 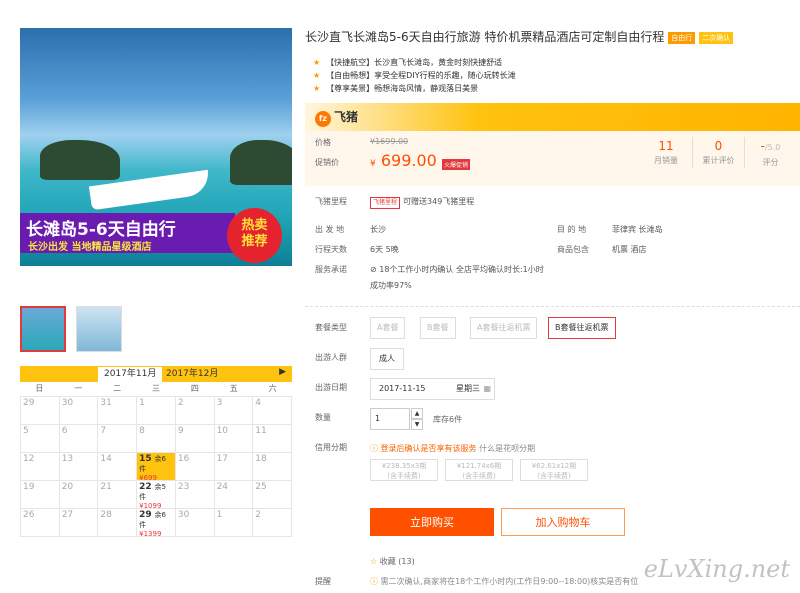 What do you see at coordinates (29, 487) in the screenshot?
I see `day-number: 19` at bounding box center [29, 487].